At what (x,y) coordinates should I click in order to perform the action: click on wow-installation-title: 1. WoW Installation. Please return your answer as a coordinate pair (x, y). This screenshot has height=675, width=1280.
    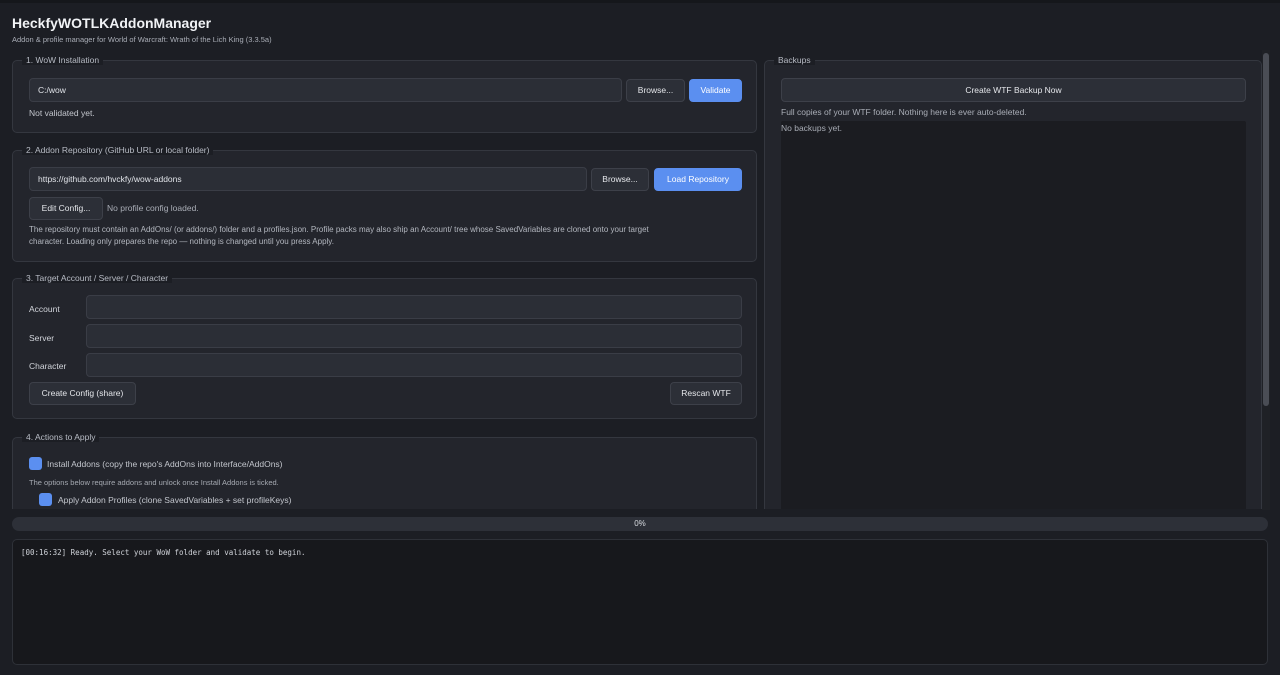
    Looking at the image, I should click on (63, 60).